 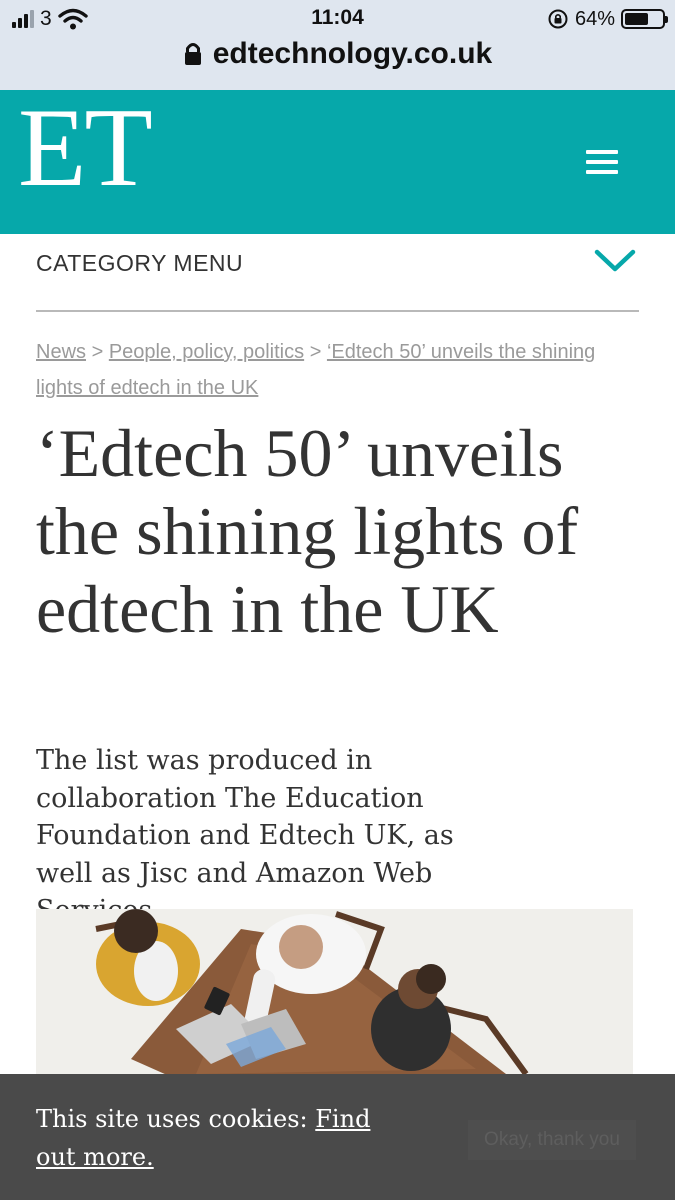 I want to click on article-image, so click(x=334, y=994).